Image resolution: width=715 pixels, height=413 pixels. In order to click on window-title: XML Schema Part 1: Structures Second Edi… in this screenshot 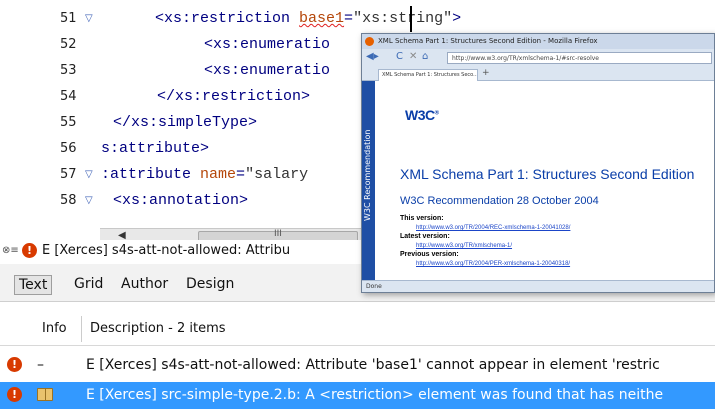, I will do `click(488, 41)`.